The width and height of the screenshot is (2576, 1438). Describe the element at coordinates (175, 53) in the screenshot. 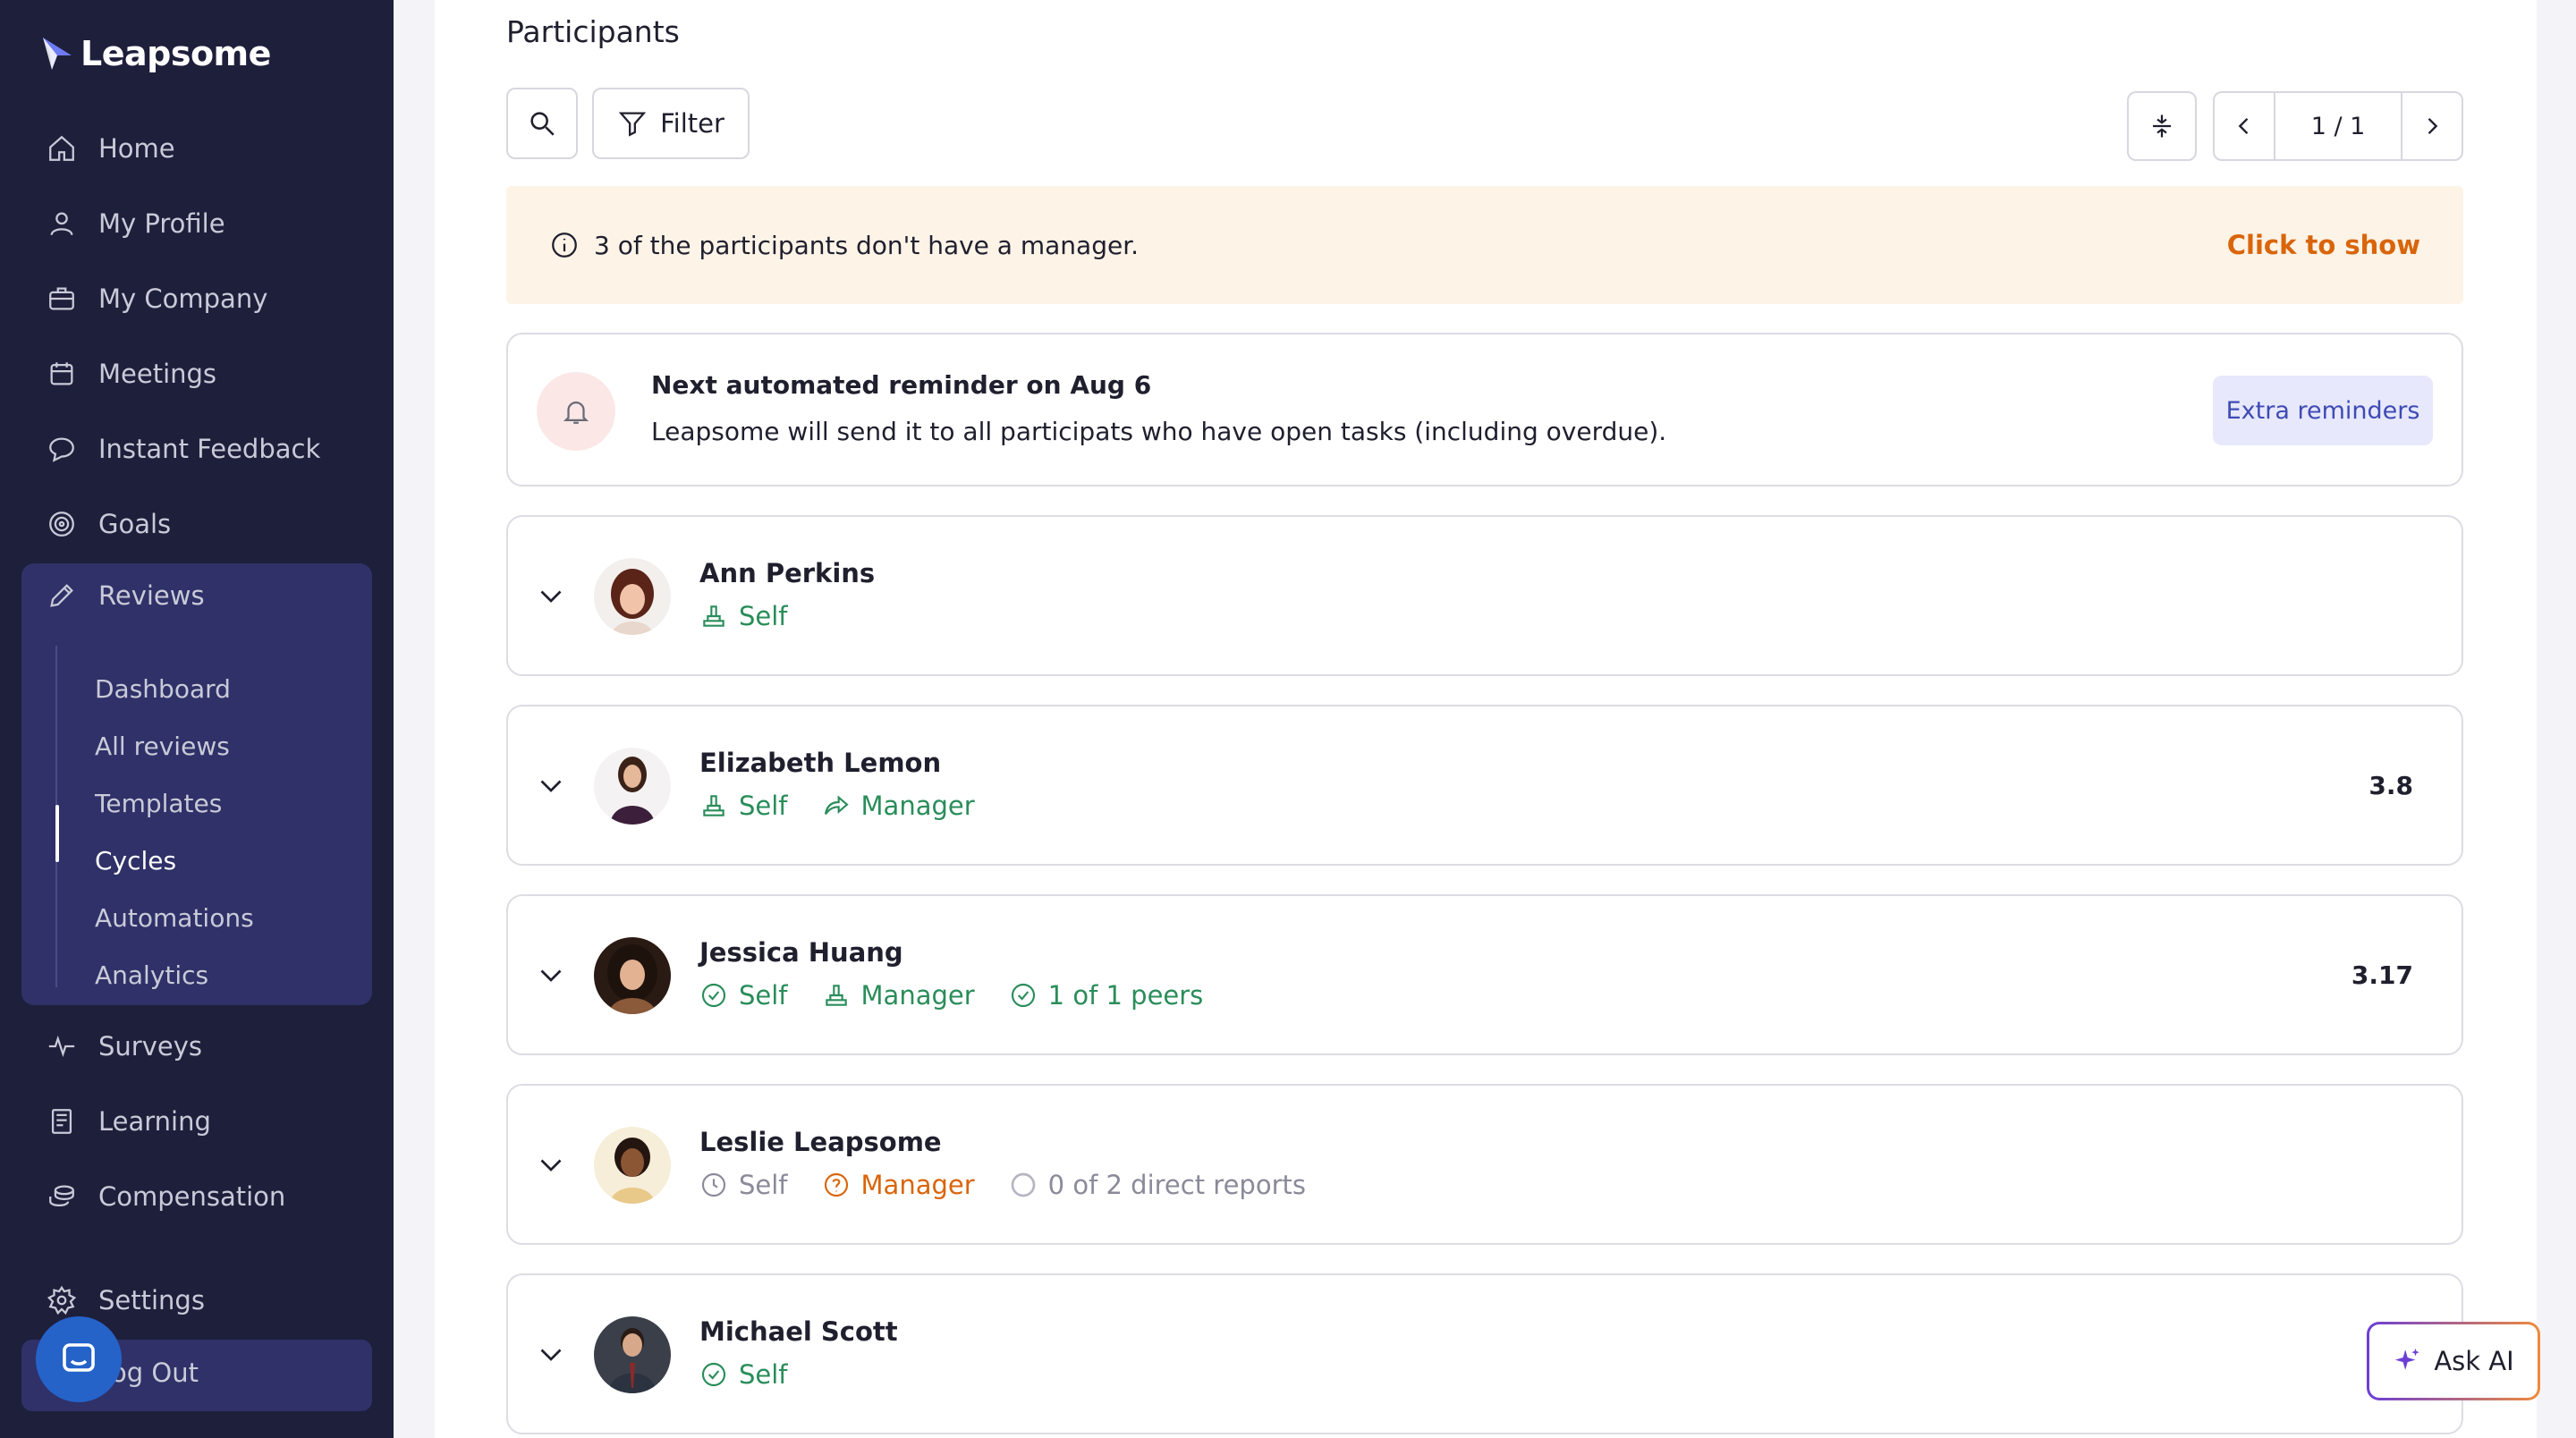

I see `logo-text: Leapsome` at that location.